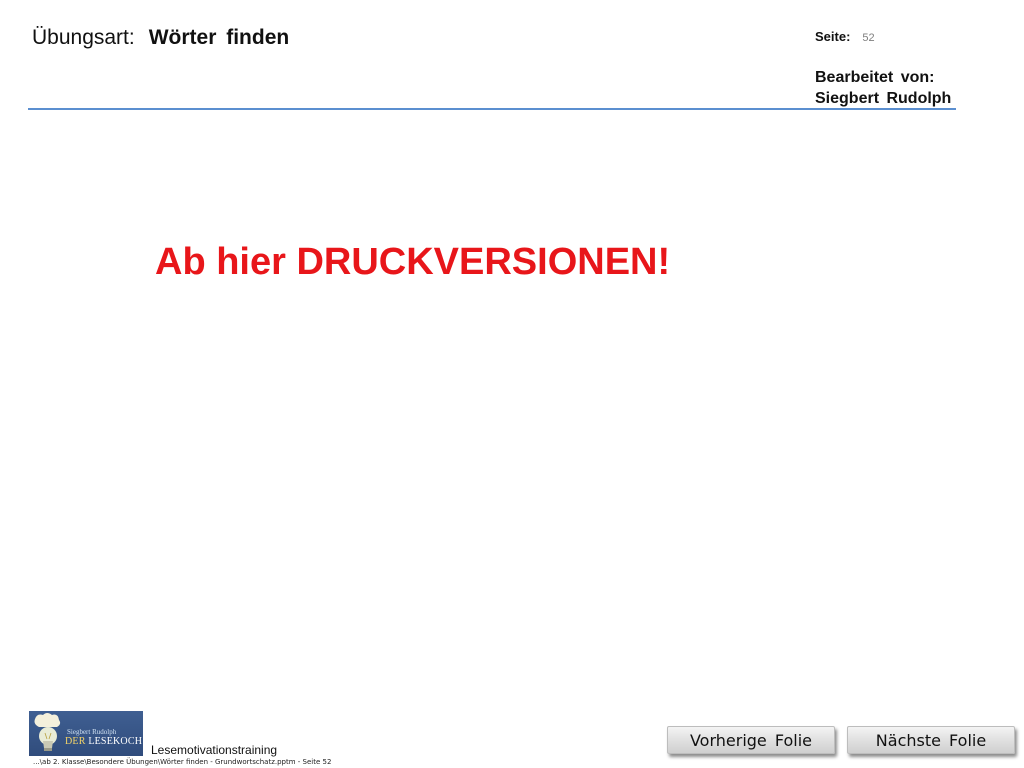 The width and height of the screenshot is (1024, 768). I want to click on exercise-type: Übungsart: Wörter finden, so click(160, 38).